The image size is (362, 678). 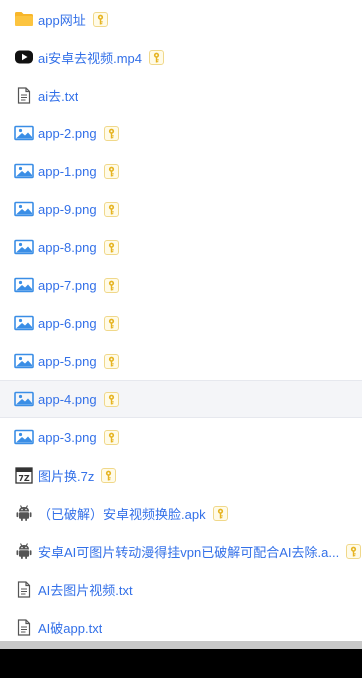 What do you see at coordinates (181, 663) in the screenshot?
I see `bottom-bar` at bounding box center [181, 663].